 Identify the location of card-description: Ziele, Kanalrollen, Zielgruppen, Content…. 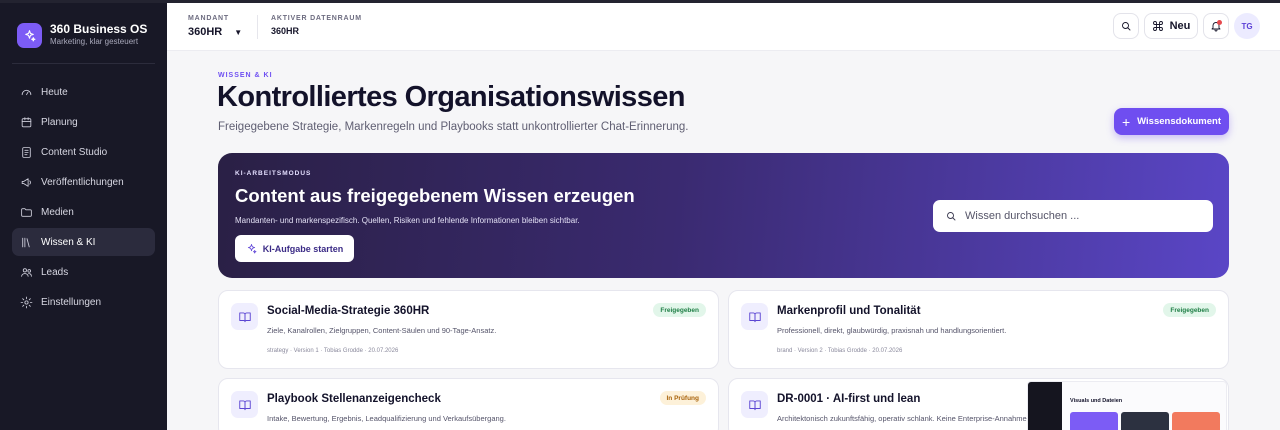
(382, 330).